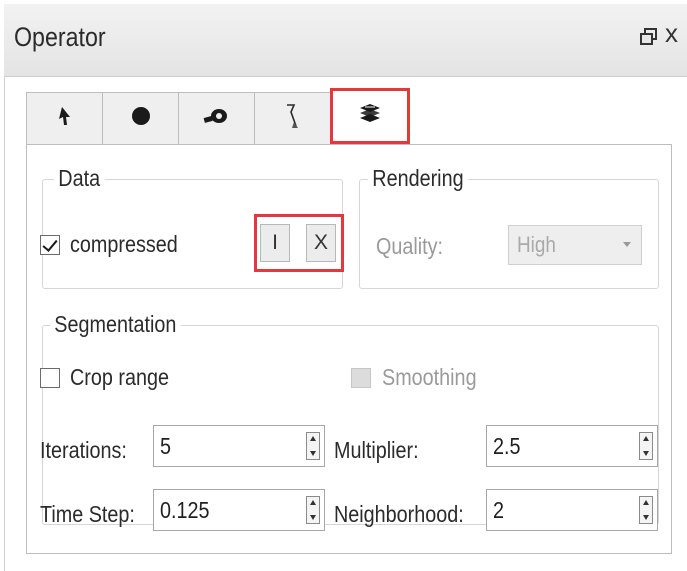 The width and height of the screenshot is (687, 571). I want to click on tab-segmentation, so click(370, 116).